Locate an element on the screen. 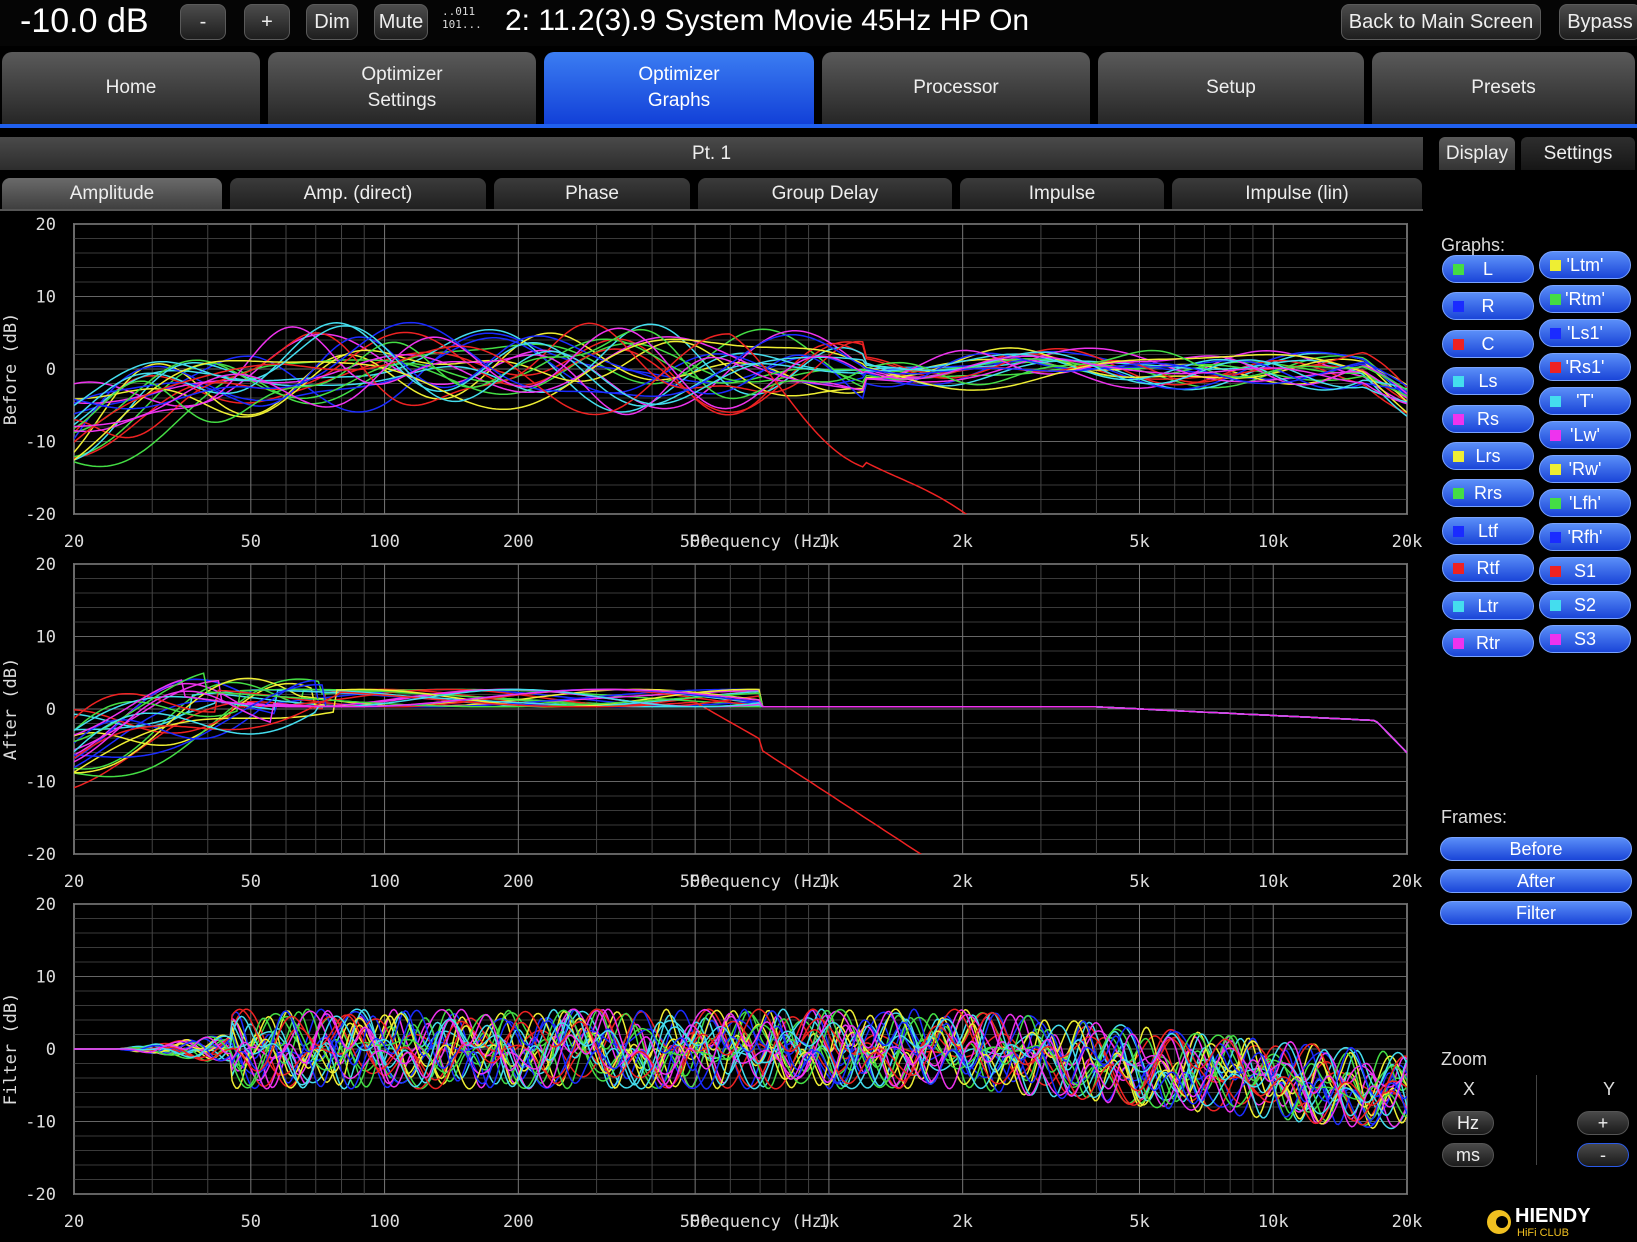 This screenshot has width=1637, height=1242. zoom-hz-button: Hz is located at coordinates (1468, 1123).